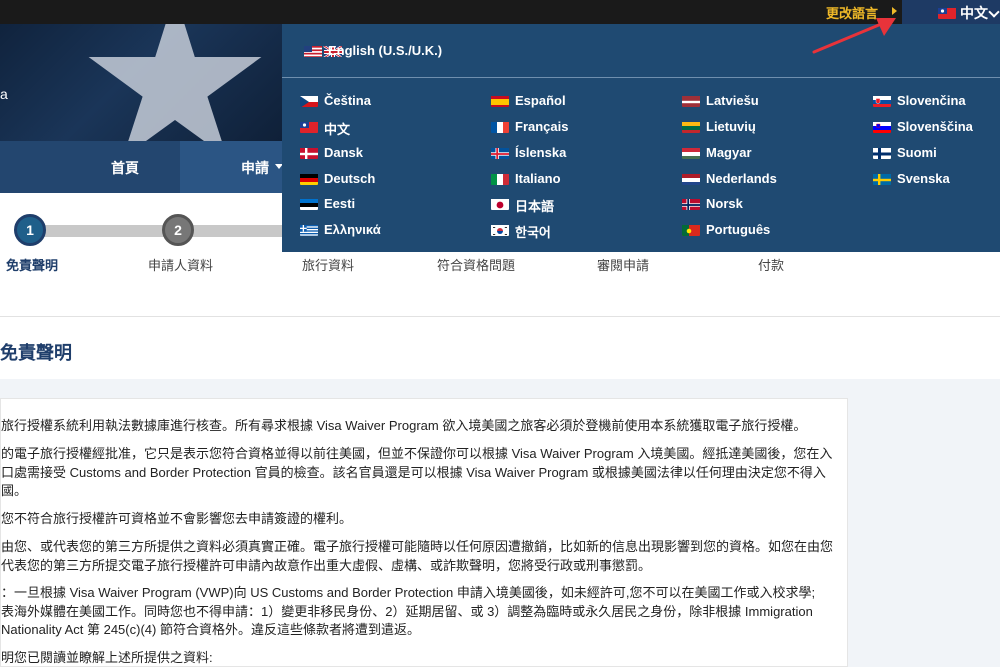 This screenshot has width=1000, height=667. What do you see at coordinates (350, 178) in the screenshot?
I see `language-label: Deutsch` at bounding box center [350, 178].